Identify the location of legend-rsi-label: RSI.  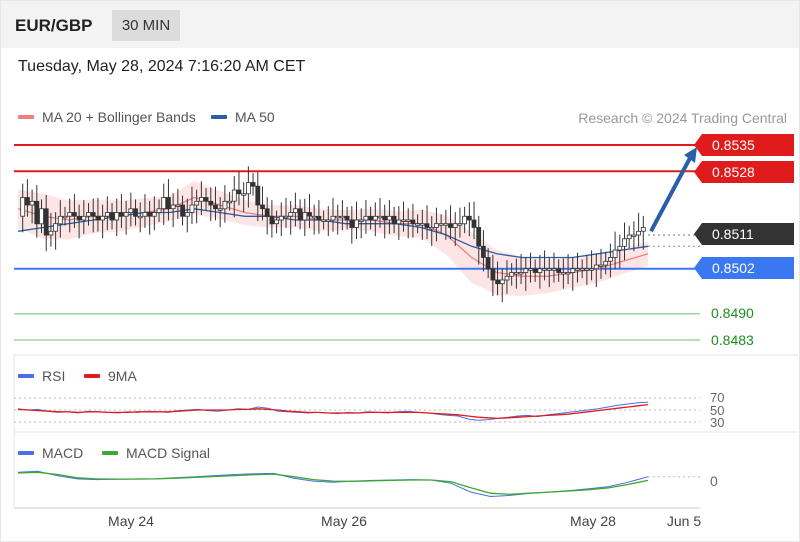
(54, 376).